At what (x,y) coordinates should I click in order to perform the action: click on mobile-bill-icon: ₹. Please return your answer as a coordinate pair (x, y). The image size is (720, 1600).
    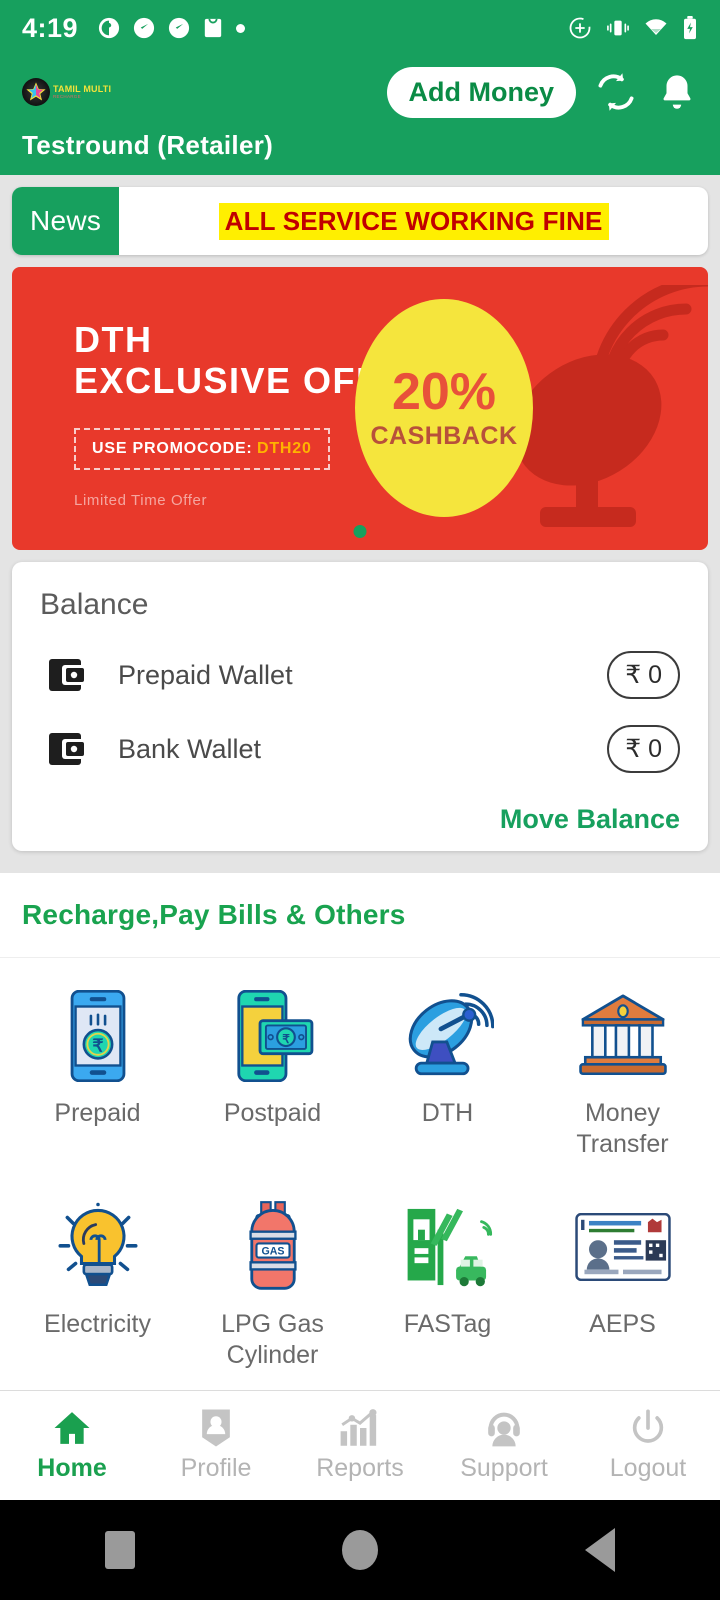
    Looking at the image, I should click on (273, 1036).